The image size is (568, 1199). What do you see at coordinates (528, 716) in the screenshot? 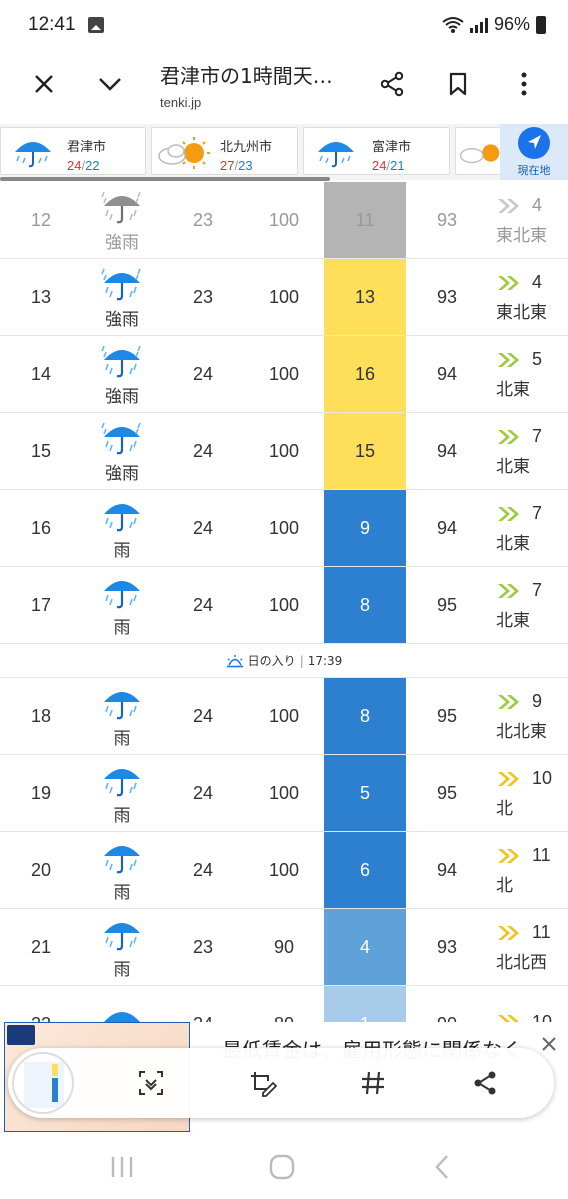
I see `wind-cell: 9 北北東` at bounding box center [528, 716].